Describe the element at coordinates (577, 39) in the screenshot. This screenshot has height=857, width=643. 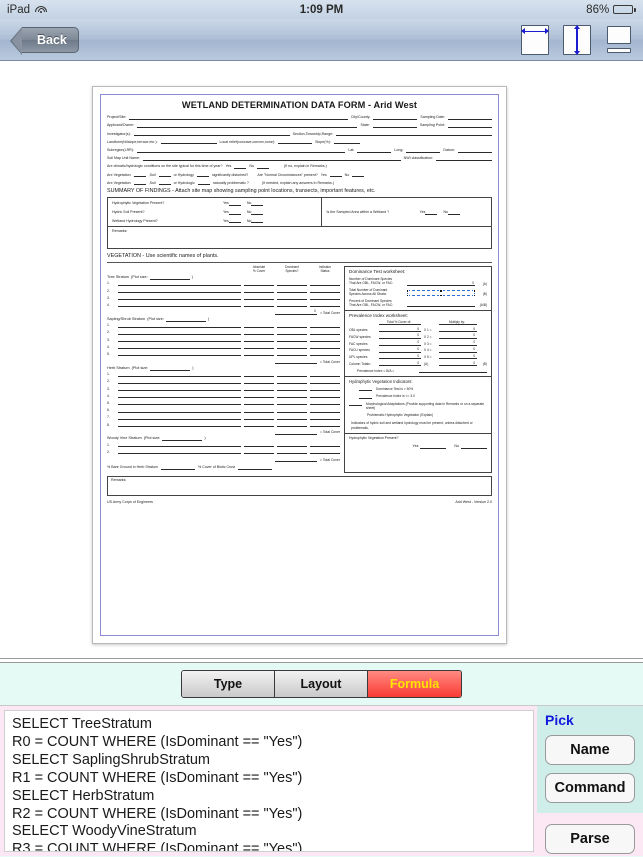
I see `fit-height-icon` at that location.